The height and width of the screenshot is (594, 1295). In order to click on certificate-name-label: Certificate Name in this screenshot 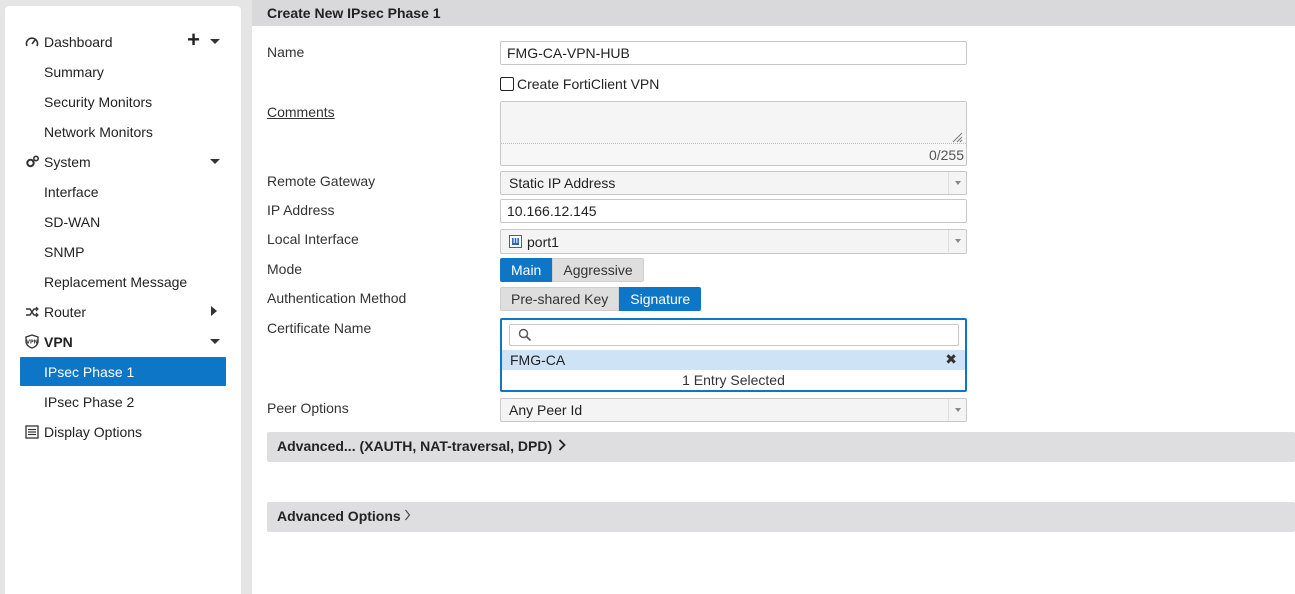, I will do `click(319, 328)`.